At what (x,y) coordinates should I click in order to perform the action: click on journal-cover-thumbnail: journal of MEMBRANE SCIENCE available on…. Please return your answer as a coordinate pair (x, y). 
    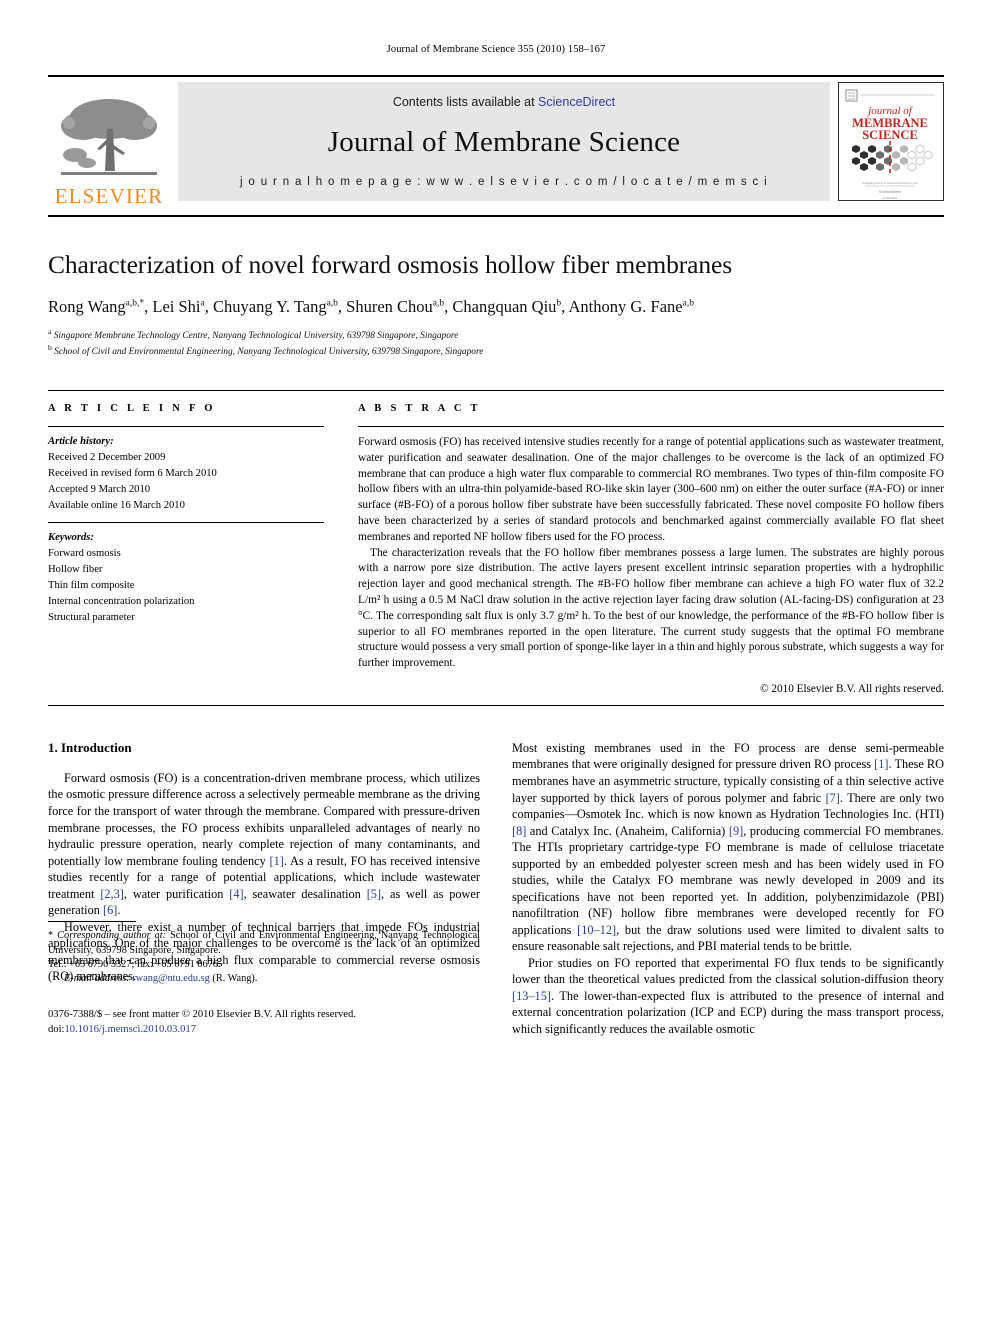
    Looking at the image, I should click on (891, 141).